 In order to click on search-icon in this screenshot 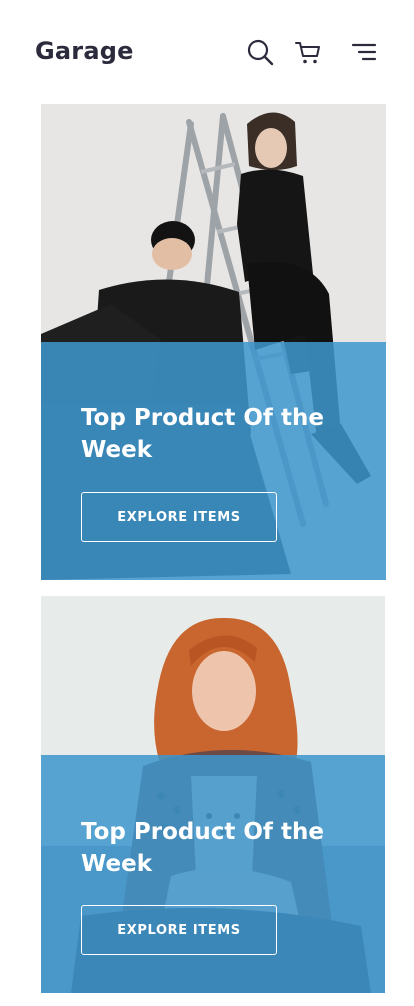, I will do `click(260, 52)`.